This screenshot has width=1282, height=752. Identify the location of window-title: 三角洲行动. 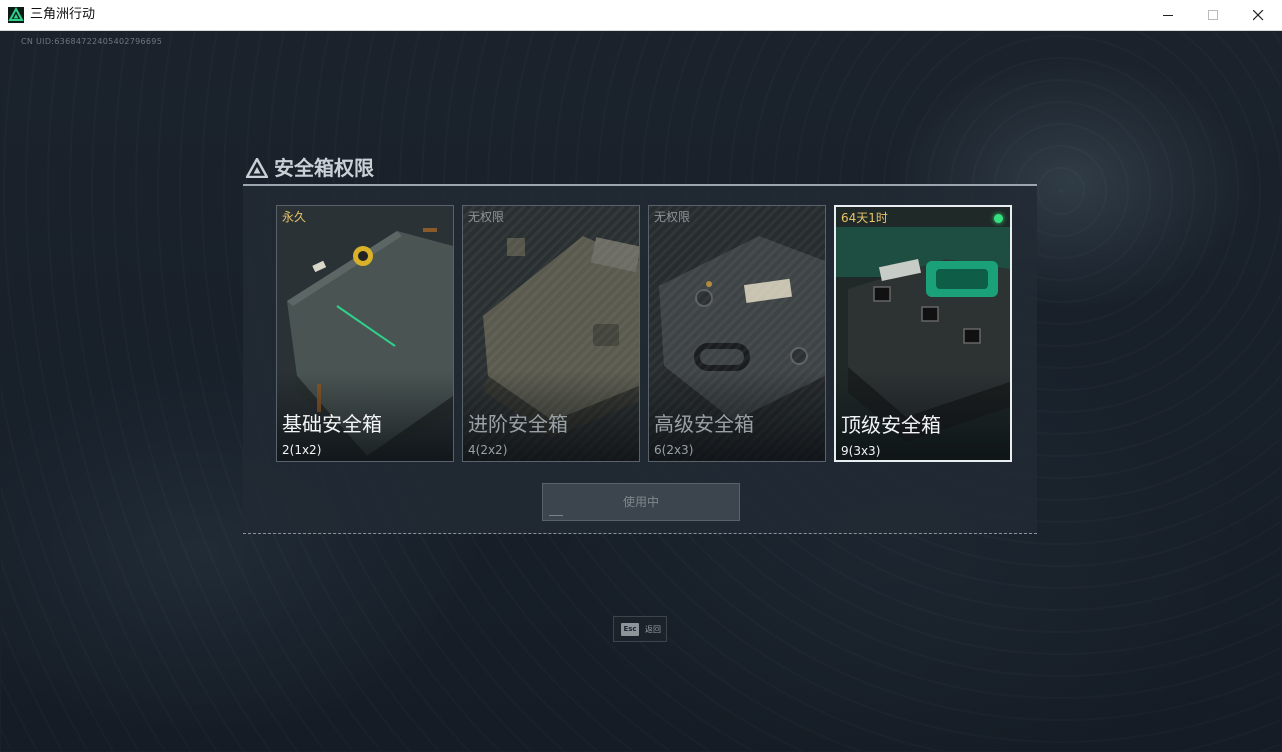
(63, 14).